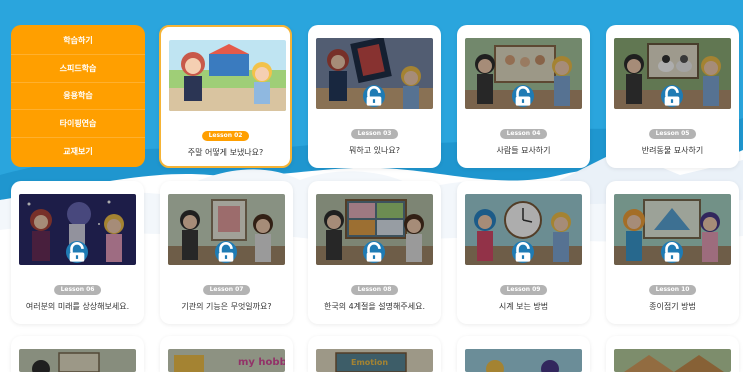 The height and width of the screenshot is (372, 743). I want to click on lesson-card: Lesson 02 주말 어떻게 보냈나요?, so click(225, 96).